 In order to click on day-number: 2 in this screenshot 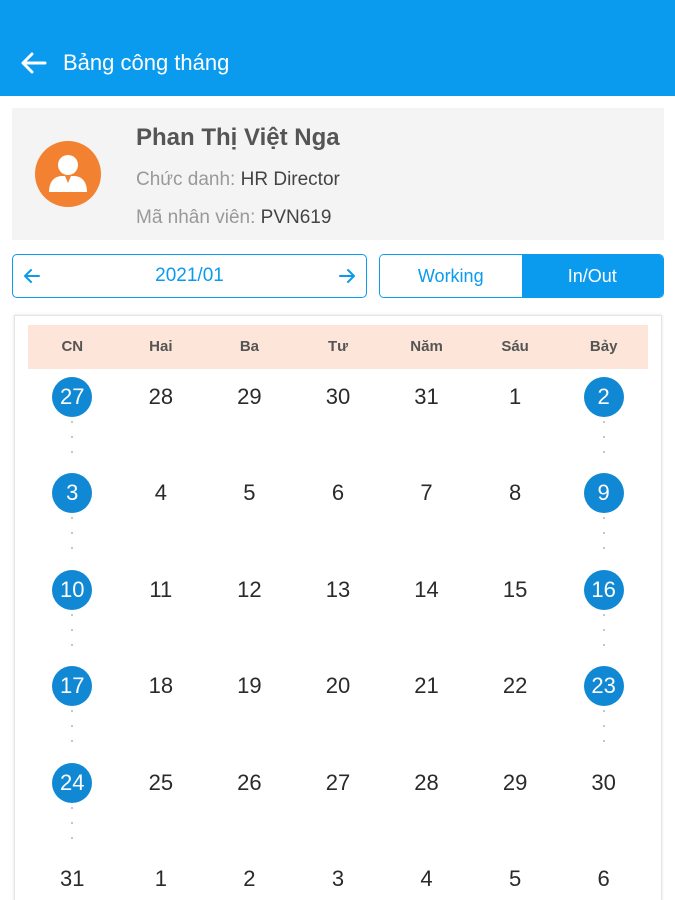, I will do `click(249, 878)`.